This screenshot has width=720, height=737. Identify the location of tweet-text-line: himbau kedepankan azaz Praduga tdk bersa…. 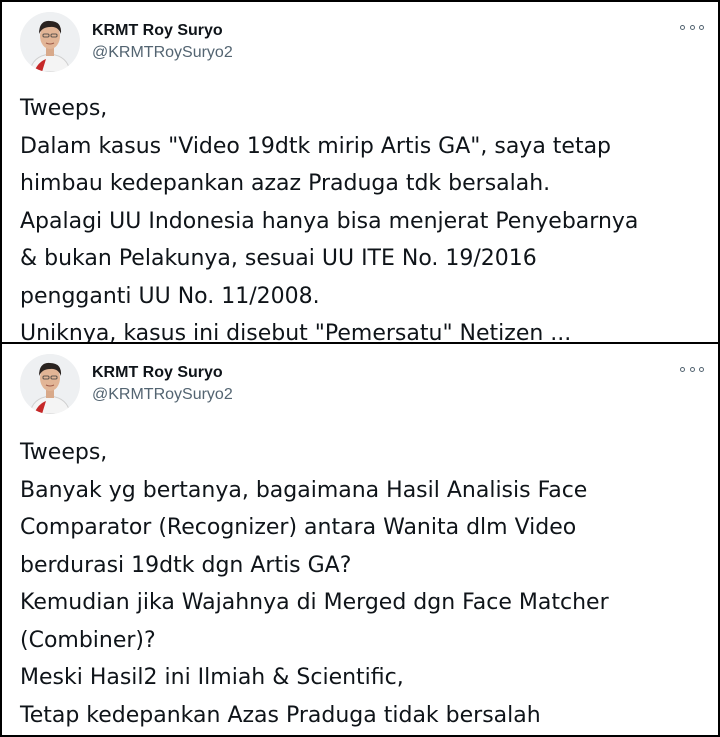
(285, 183).